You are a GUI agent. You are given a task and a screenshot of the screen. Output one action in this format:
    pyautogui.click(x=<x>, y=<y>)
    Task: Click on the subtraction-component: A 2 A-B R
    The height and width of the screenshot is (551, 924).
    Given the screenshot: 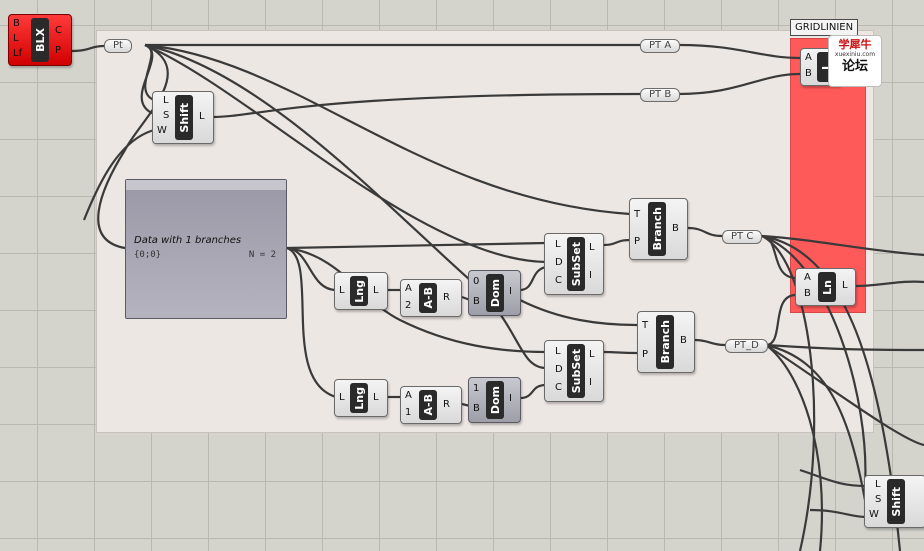 What is the action you would take?
    pyautogui.click(x=431, y=298)
    